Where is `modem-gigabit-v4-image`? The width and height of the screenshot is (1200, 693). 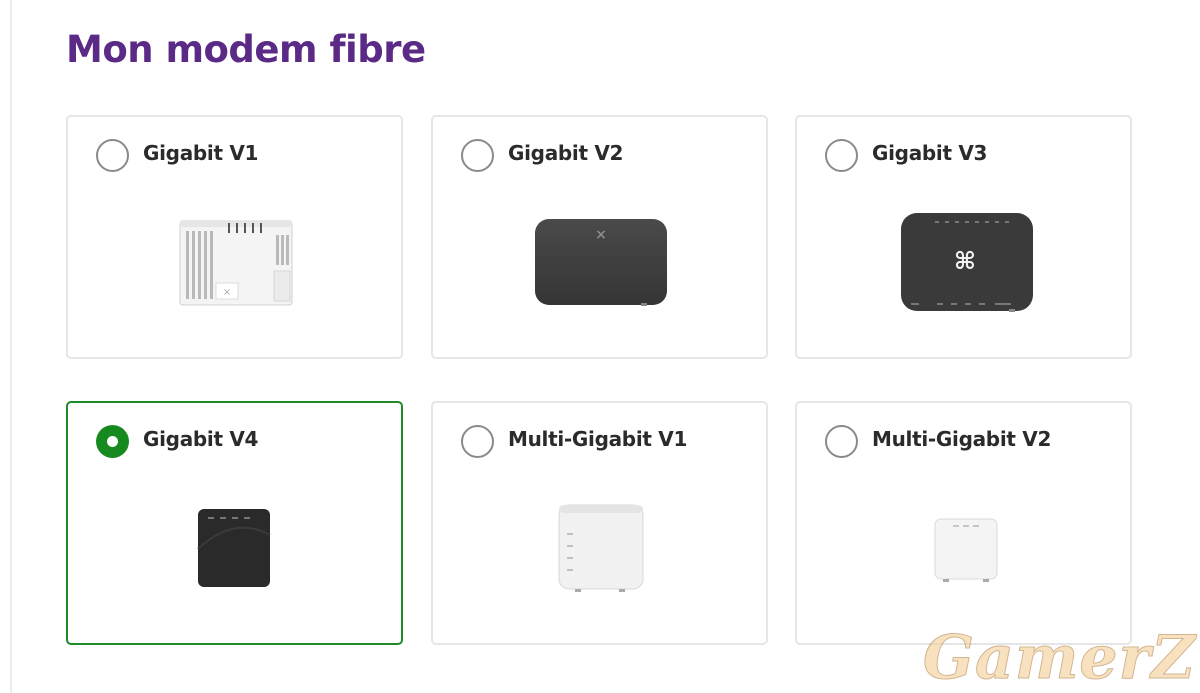 modem-gigabit-v4-image is located at coordinates (234, 548).